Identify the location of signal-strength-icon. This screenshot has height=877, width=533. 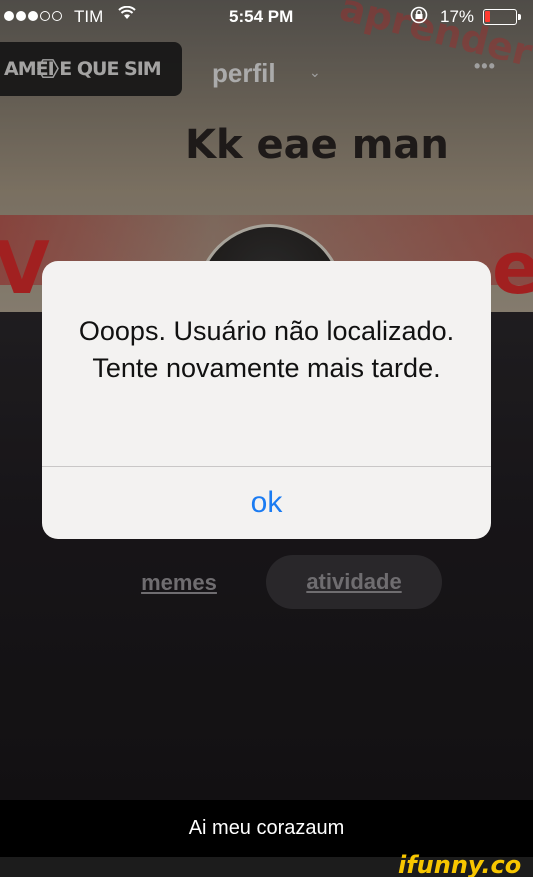
(33, 16).